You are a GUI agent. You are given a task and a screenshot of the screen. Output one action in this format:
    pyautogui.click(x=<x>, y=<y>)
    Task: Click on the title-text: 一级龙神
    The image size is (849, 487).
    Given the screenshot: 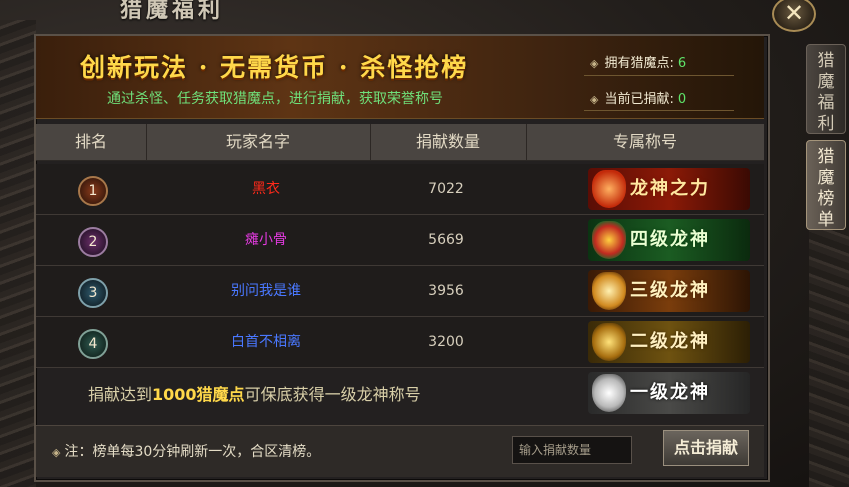 What is the action you would take?
    pyautogui.click(x=670, y=392)
    